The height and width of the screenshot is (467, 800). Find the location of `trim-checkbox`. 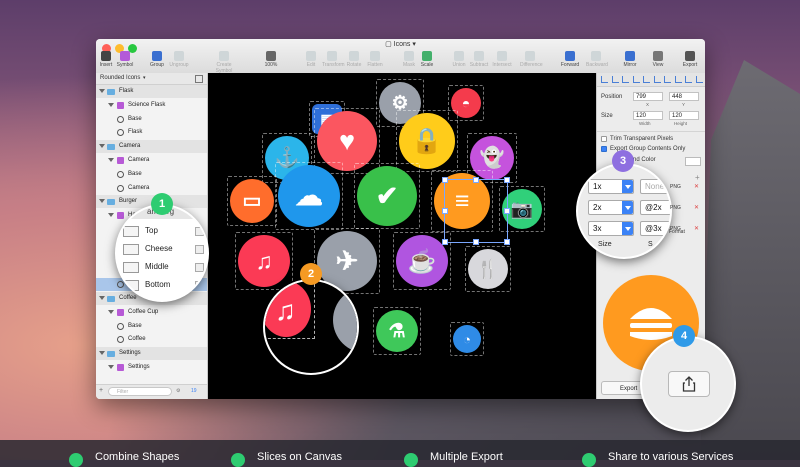

trim-checkbox is located at coordinates (604, 139).